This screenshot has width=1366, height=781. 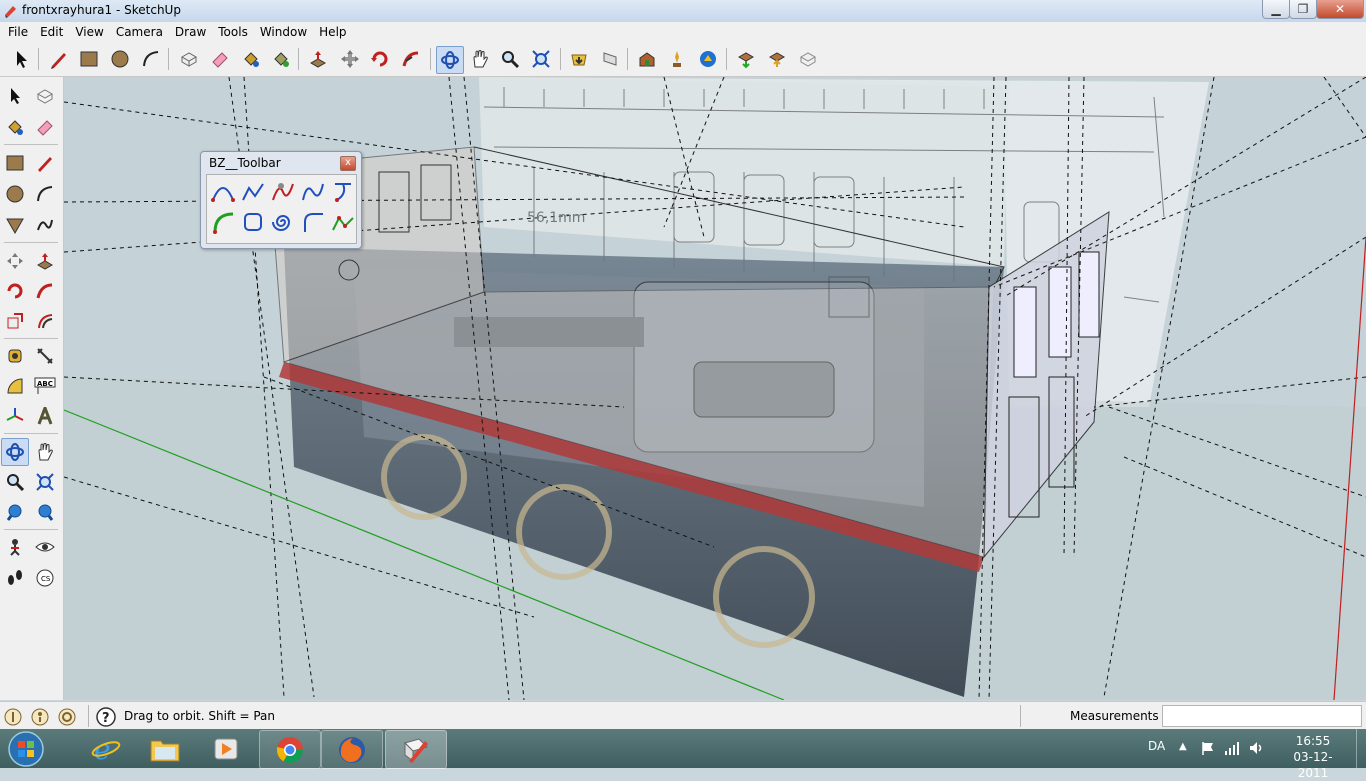 I want to click on measurements-input, so click(x=1262, y=716).